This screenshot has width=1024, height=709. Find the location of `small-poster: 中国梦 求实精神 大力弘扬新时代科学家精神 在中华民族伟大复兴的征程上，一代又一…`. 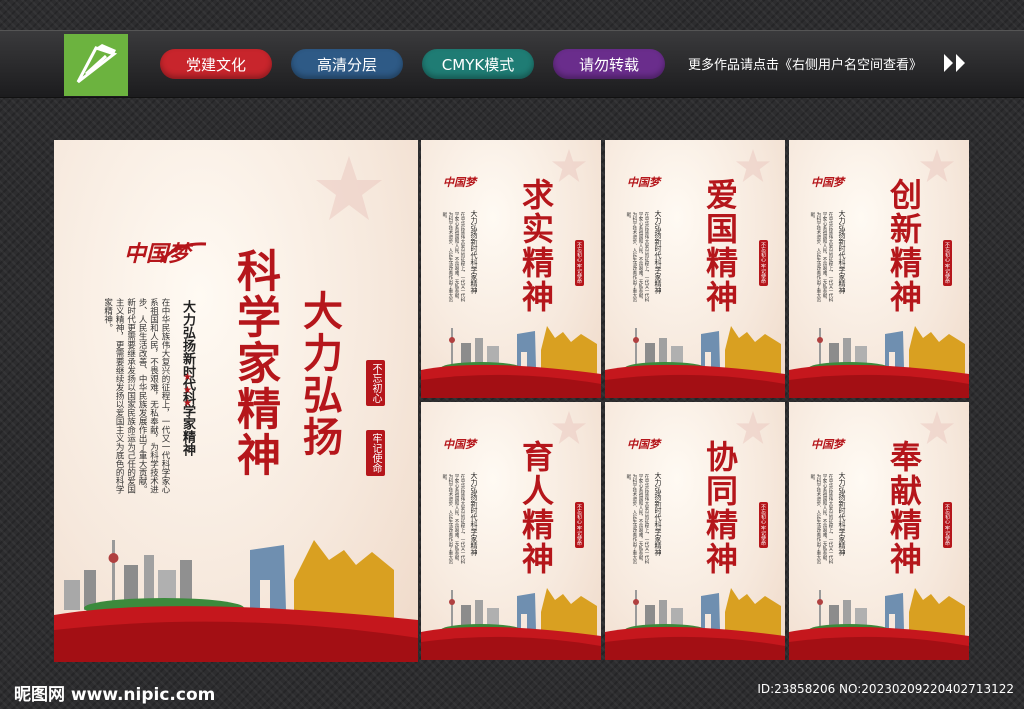

small-poster: 中国梦 求实精神 大力弘扬新时代科学家精神 在中华民族伟大复兴的征程上，一代又一… is located at coordinates (511, 269).